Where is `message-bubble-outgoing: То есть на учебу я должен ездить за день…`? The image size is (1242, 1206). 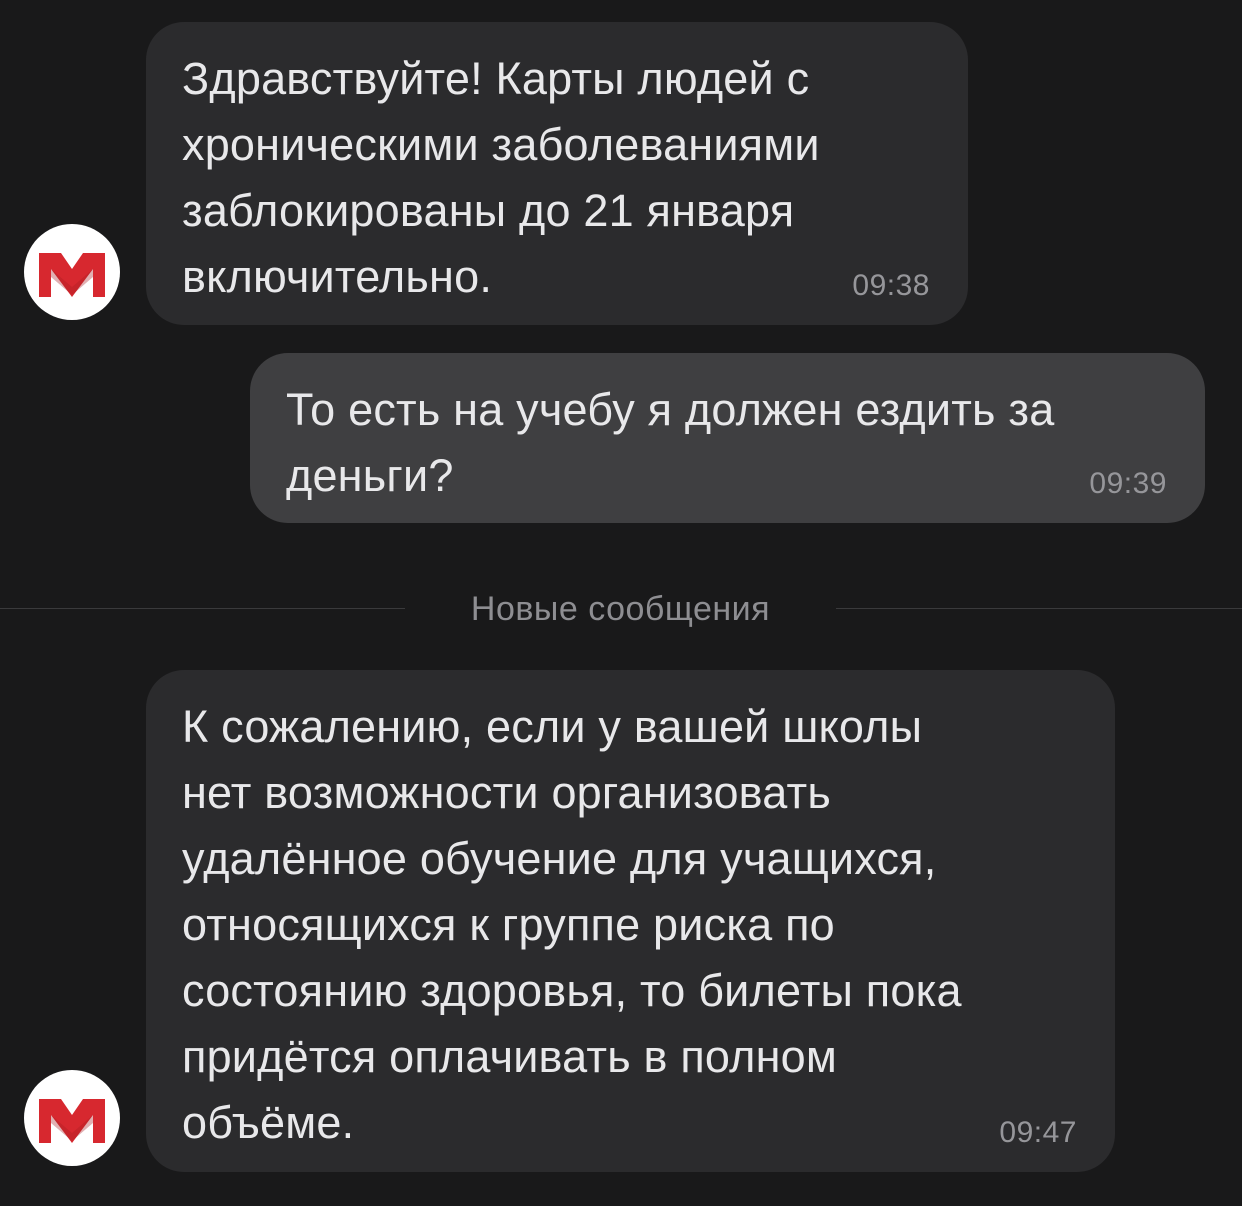
message-bubble-outgoing: То есть на учебу я должен ездить за день… is located at coordinates (727, 438).